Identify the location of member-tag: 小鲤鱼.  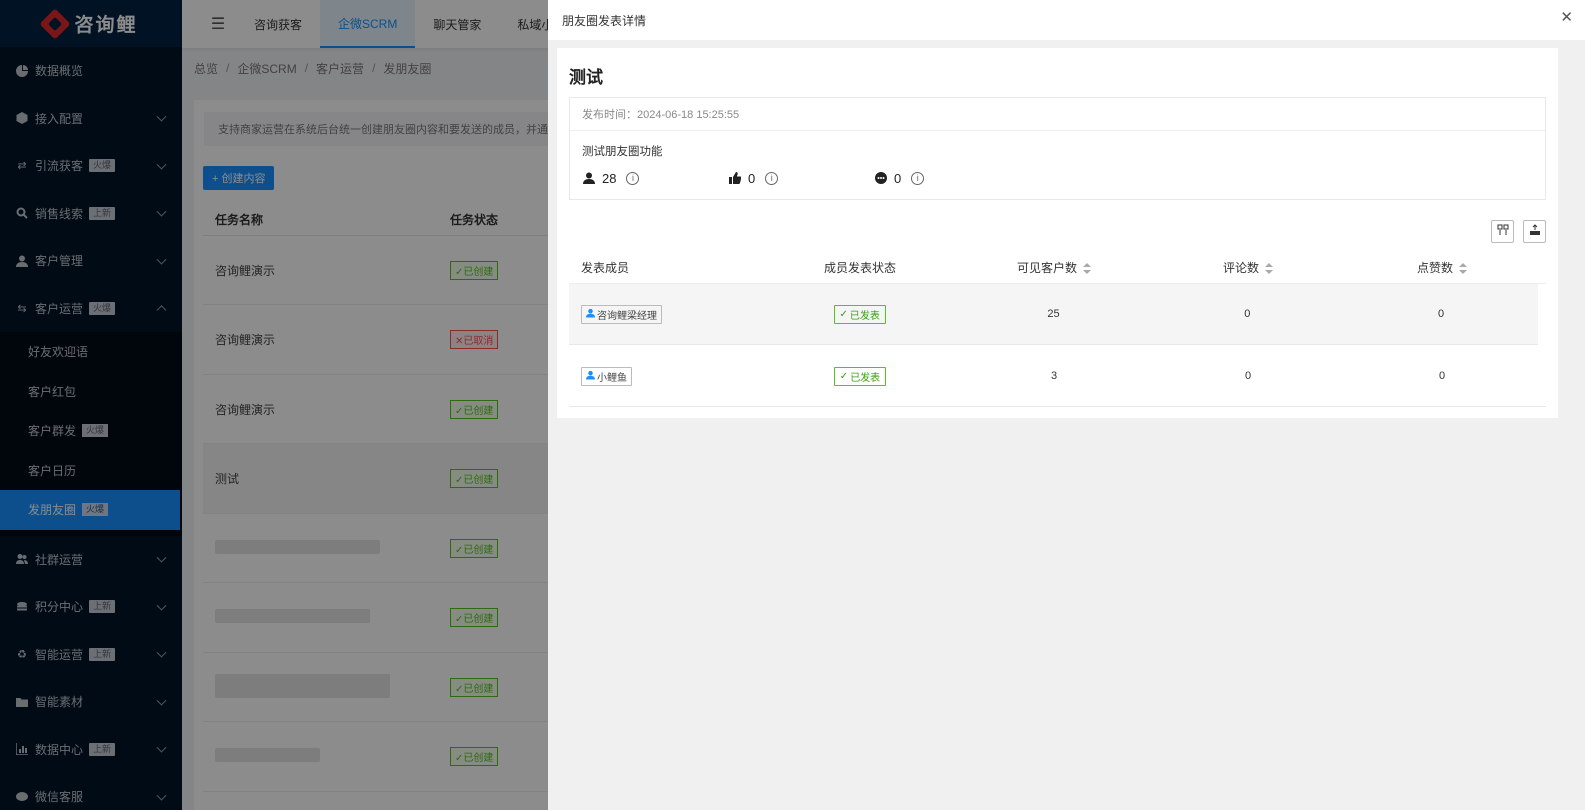
(606, 376).